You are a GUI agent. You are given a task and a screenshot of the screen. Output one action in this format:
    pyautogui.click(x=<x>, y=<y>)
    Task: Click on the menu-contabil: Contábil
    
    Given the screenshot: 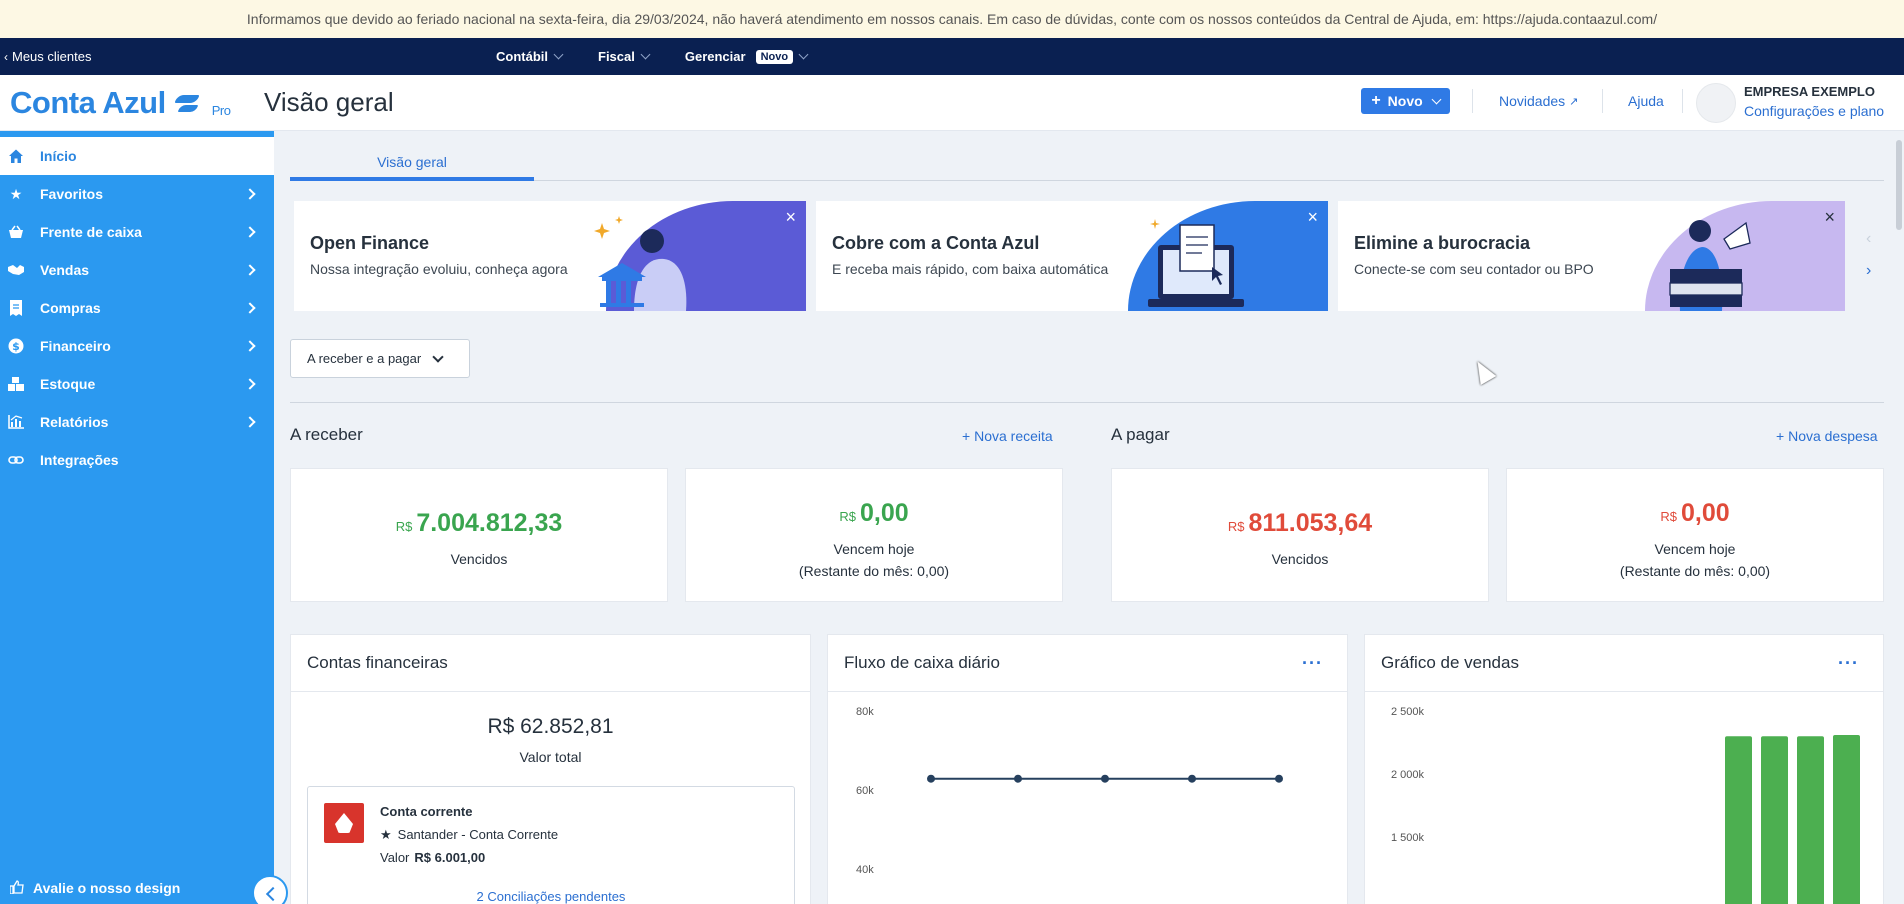 What is the action you would take?
    pyautogui.click(x=530, y=56)
    